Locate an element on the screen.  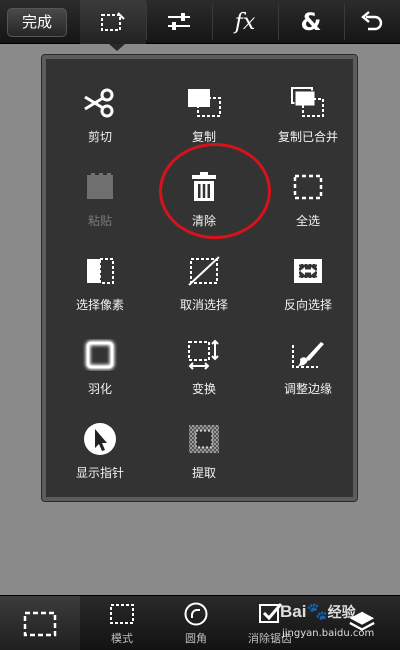
invert-selection-icon is located at coordinates (308, 271).